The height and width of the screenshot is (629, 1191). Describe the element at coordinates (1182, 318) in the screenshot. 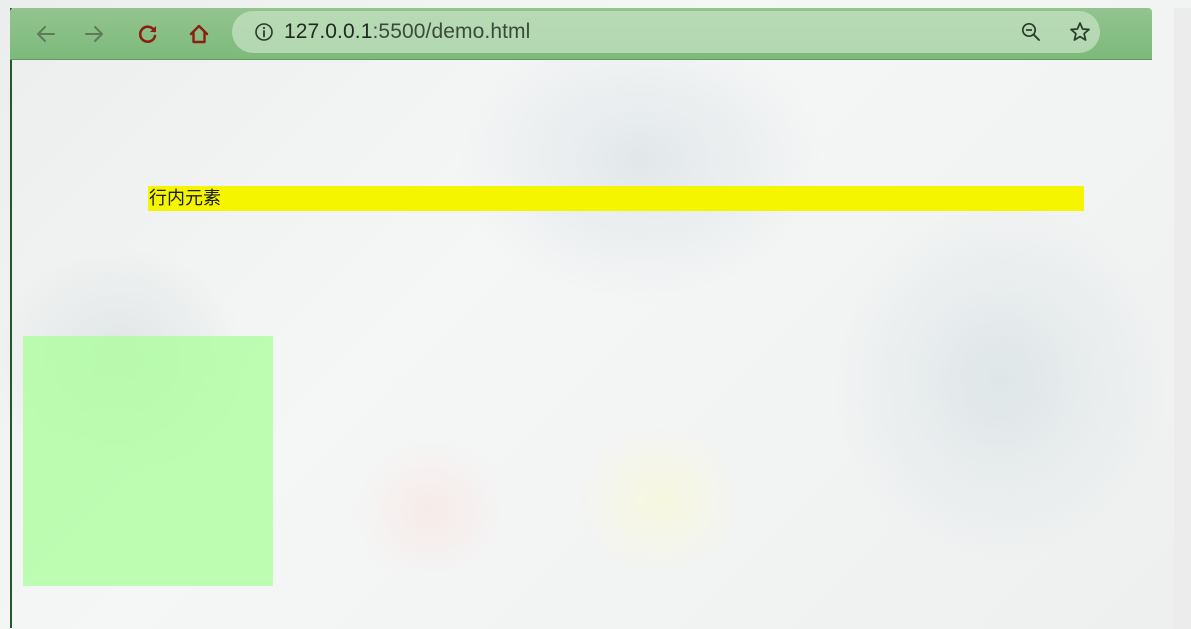

I see `vertical-scrollbar` at that location.